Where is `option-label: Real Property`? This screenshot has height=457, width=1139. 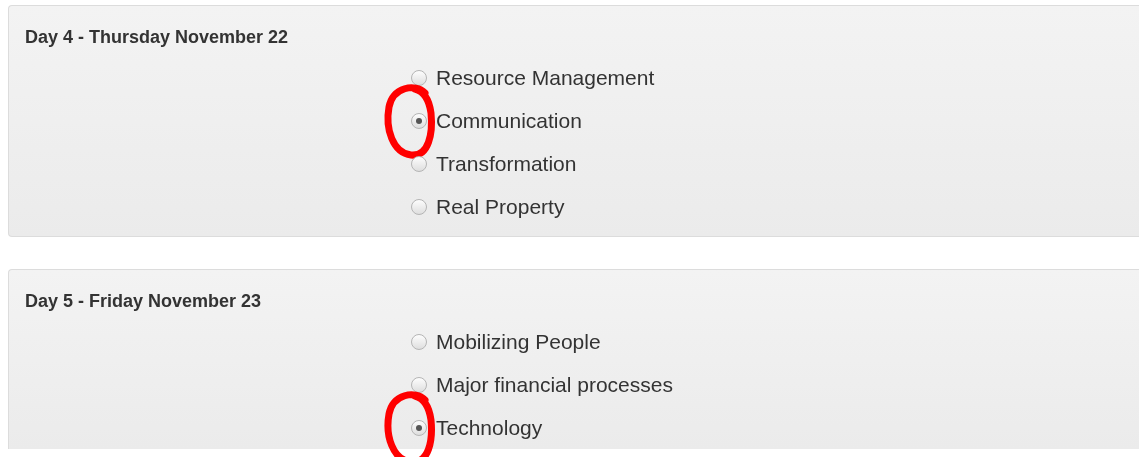 option-label: Real Property is located at coordinates (500, 206).